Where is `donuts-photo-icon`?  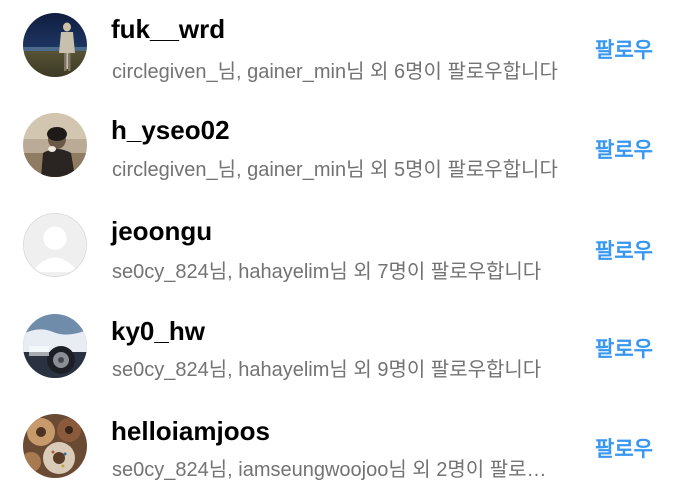 donuts-photo-icon is located at coordinates (55, 446).